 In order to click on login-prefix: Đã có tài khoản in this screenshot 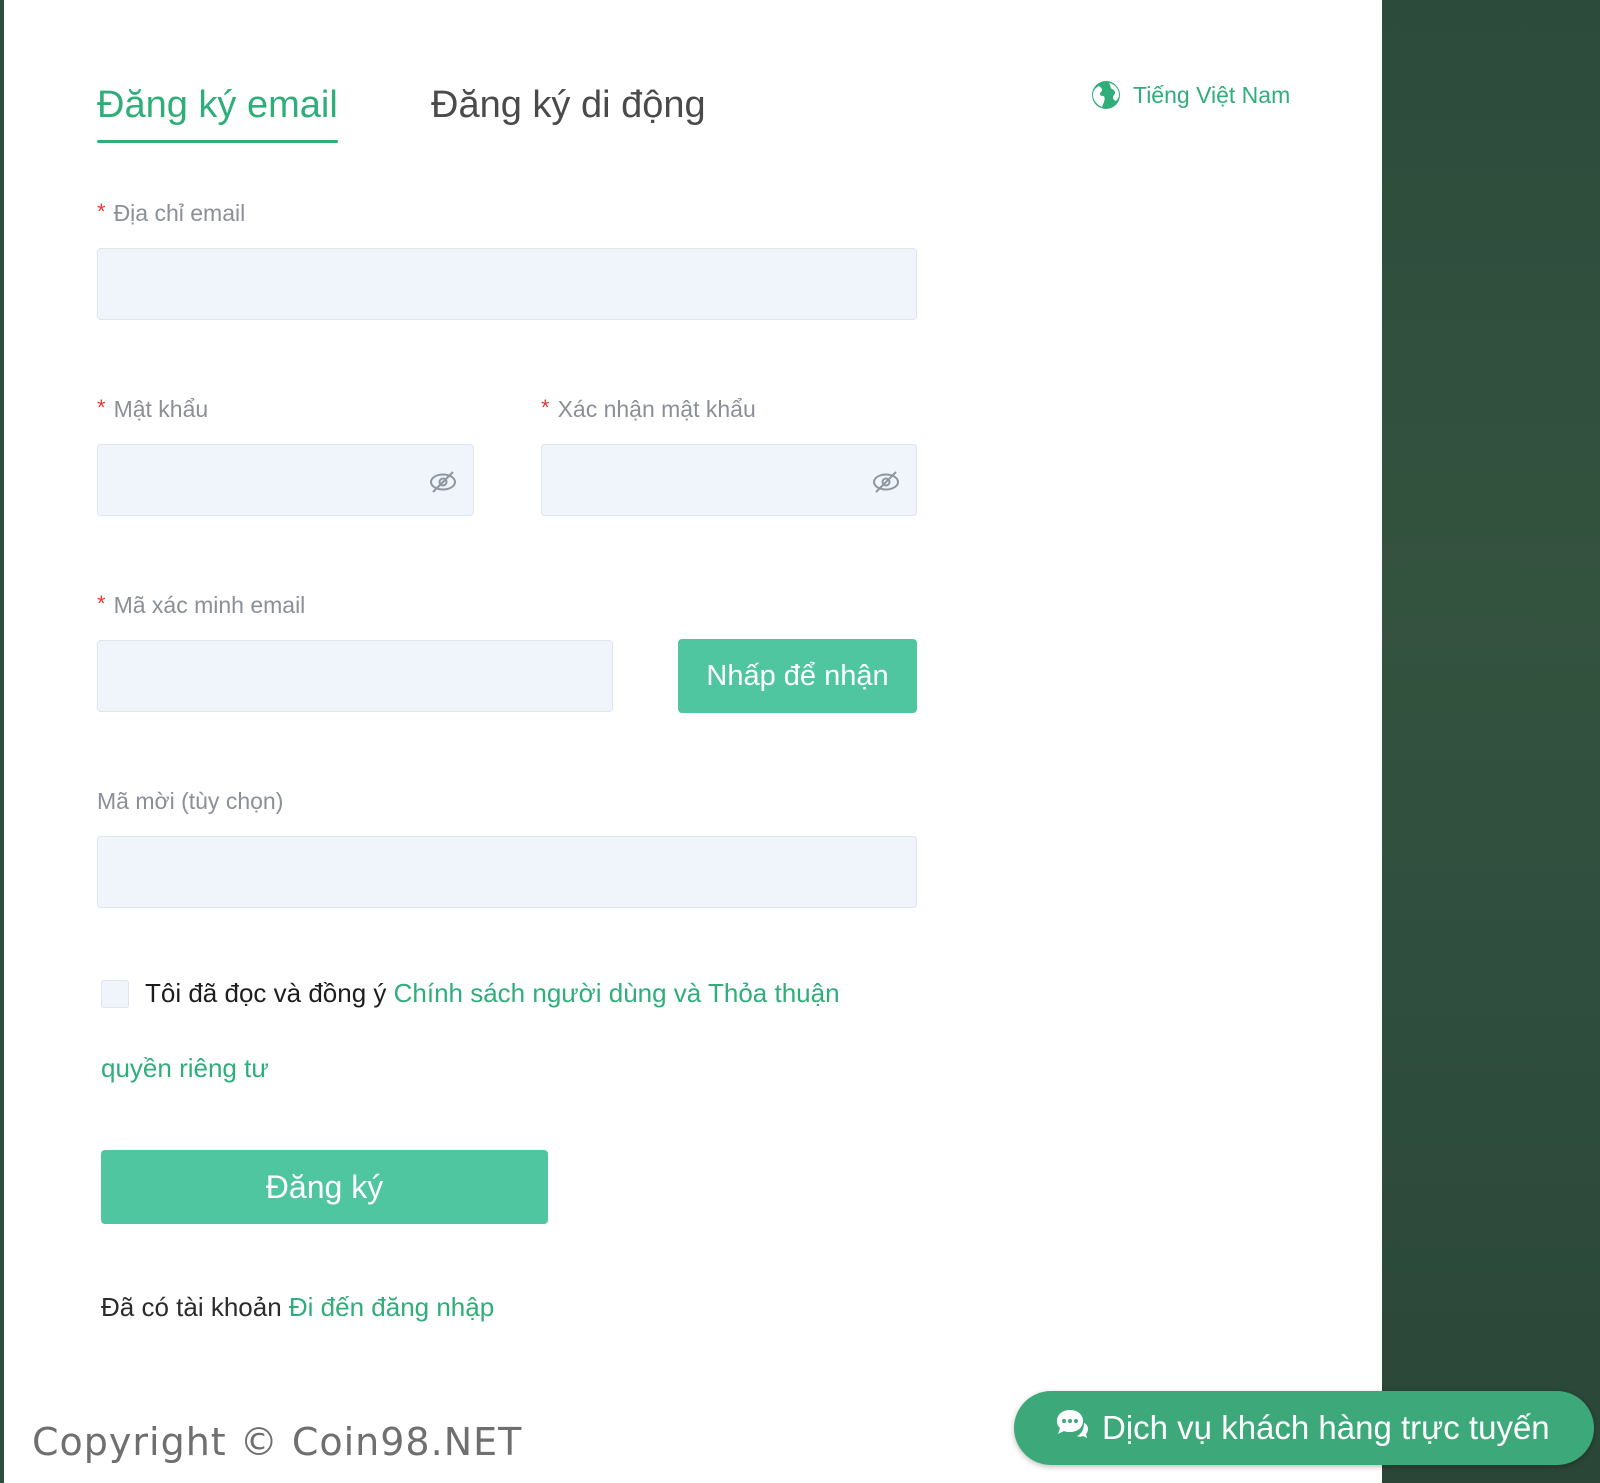, I will do `click(195, 1307)`.